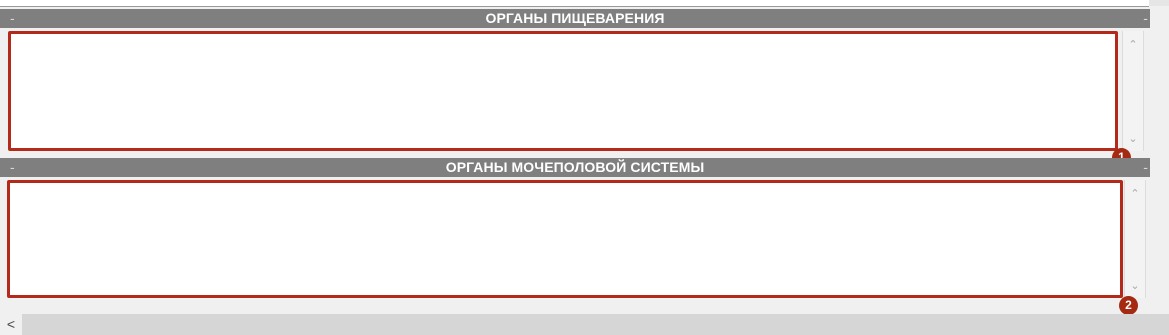 Image resolution: width=1169 pixels, height=335 pixels. I want to click on chevron-left-icon: <, so click(11, 324).